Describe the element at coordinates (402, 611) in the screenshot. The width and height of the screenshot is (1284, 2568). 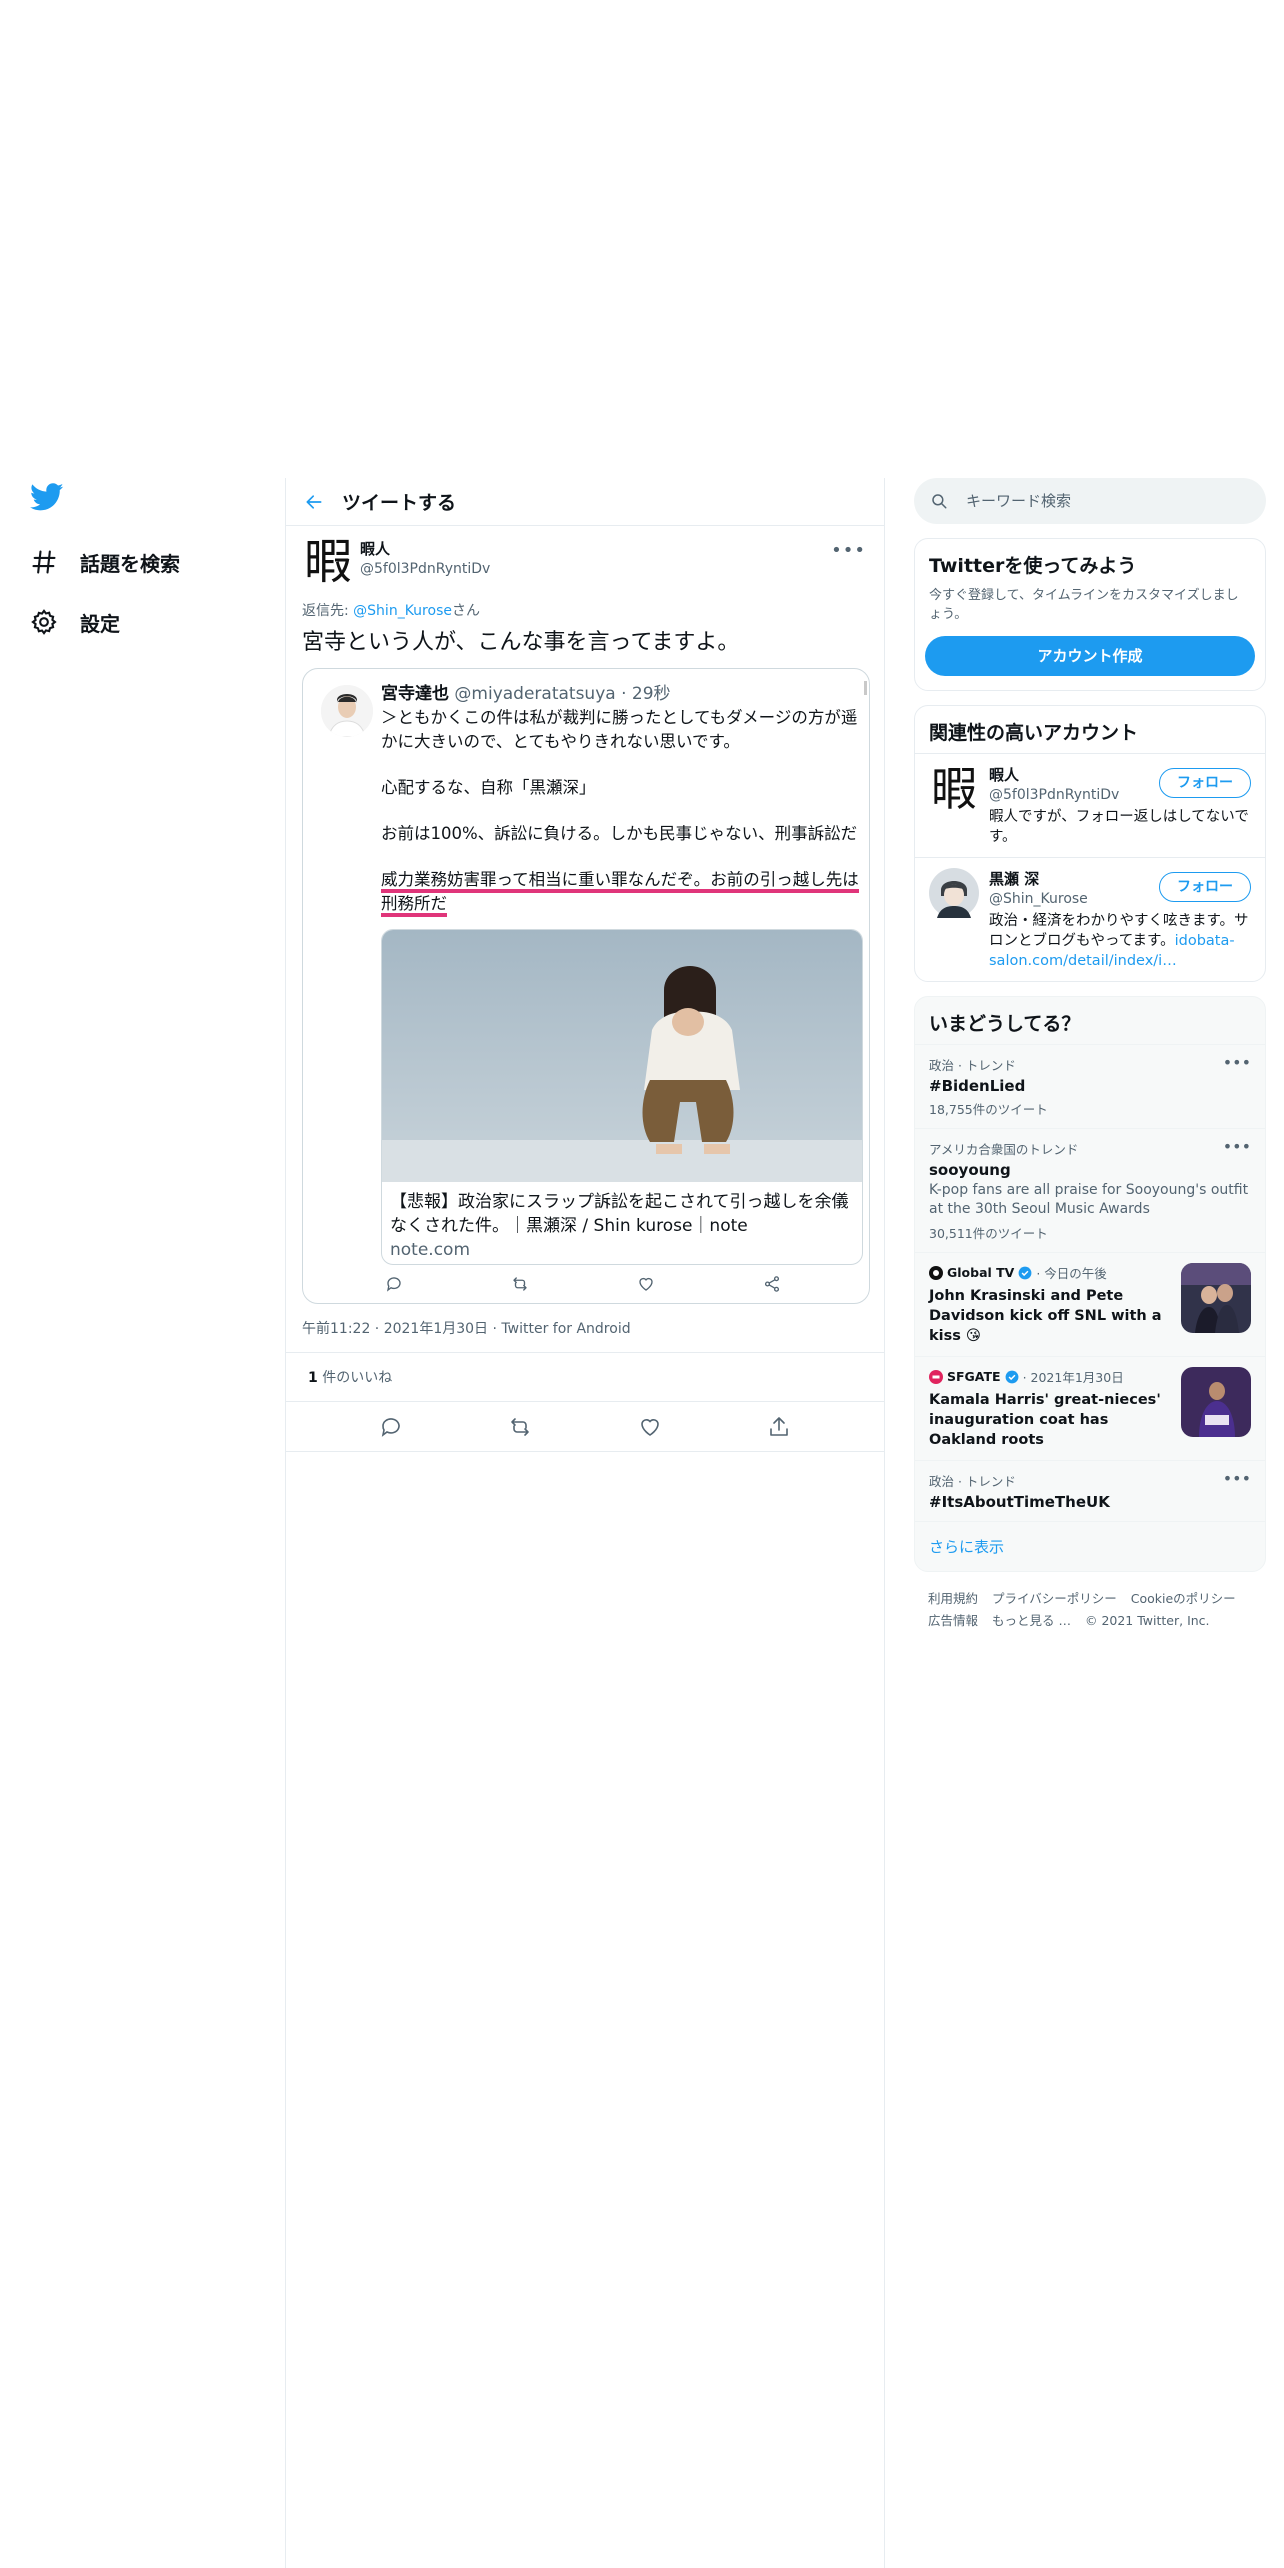
I see `reply-mention-link: @Shin_Kurose` at that location.